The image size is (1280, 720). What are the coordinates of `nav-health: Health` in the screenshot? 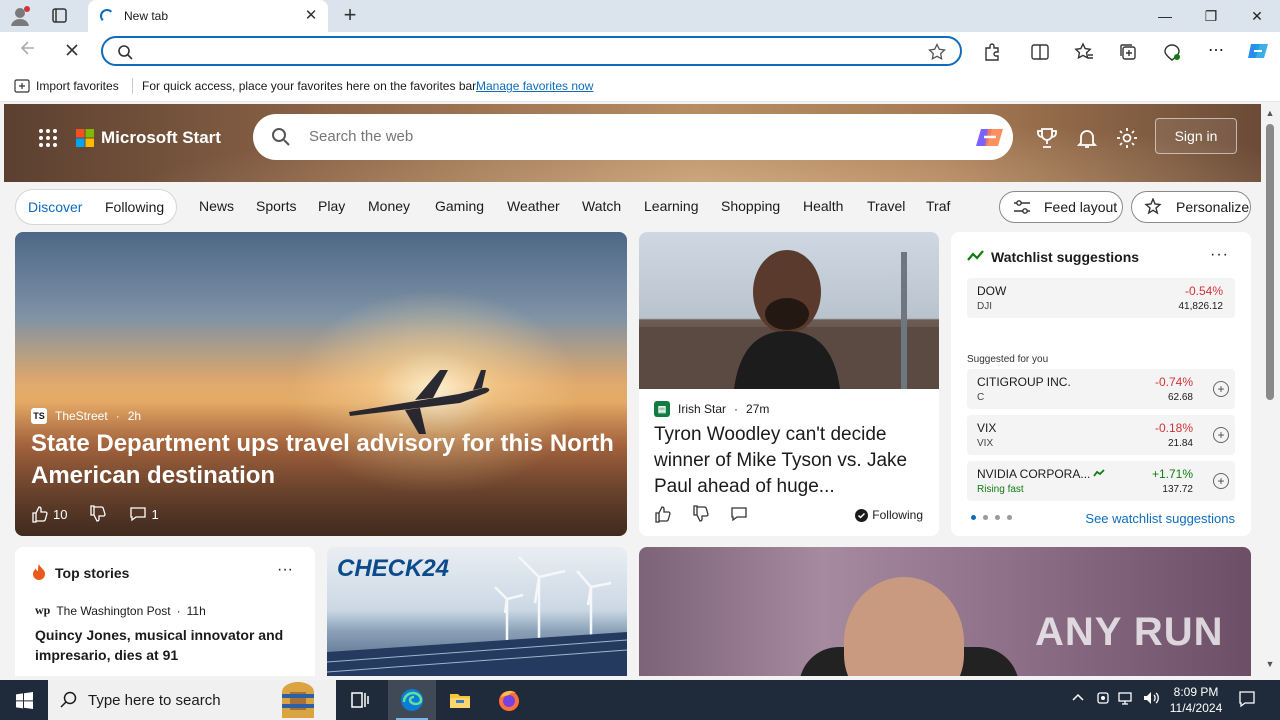 It's located at (823, 206).